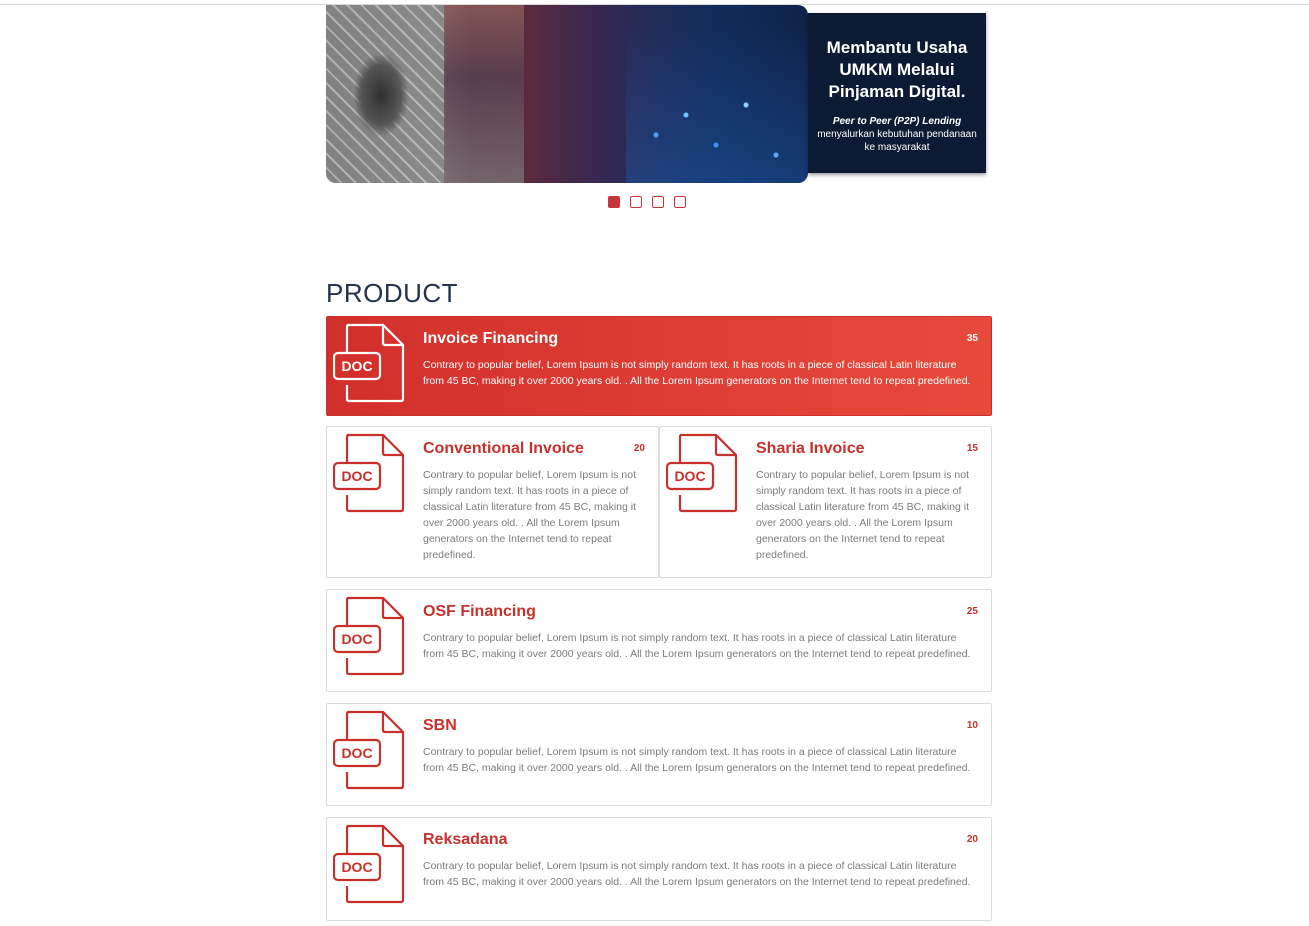  Describe the element at coordinates (567, 94) in the screenshot. I see `hero-banner-image` at that location.